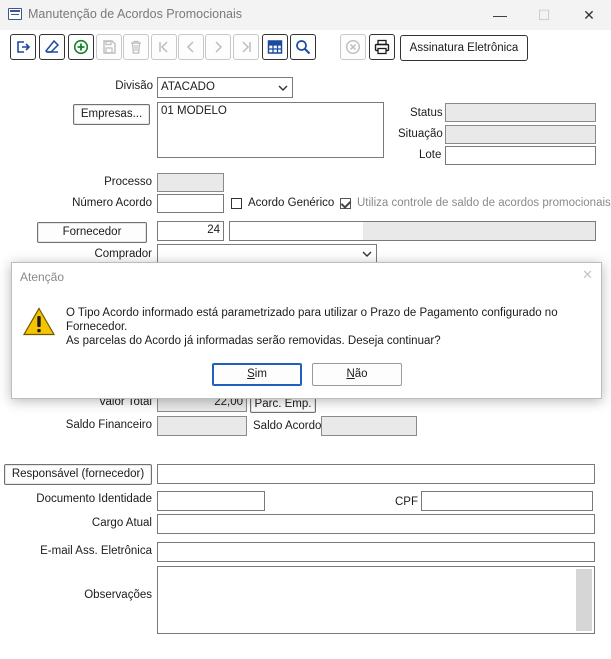 This screenshot has width=611, height=659. I want to click on dialog-close-button: ✕, so click(587, 275).